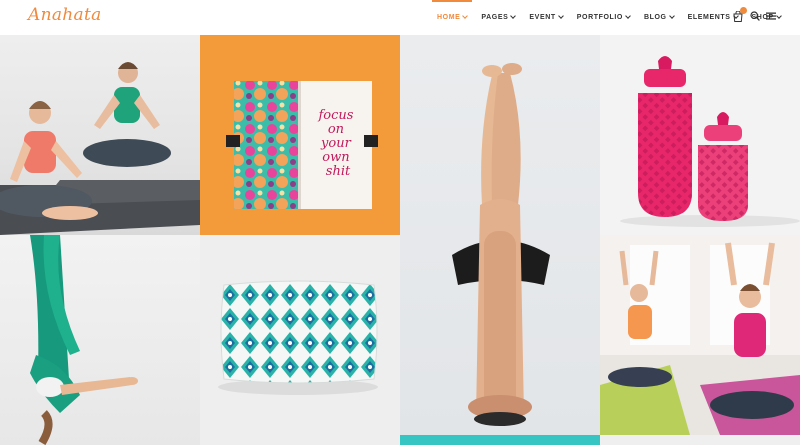 The image size is (800, 445). I want to click on menu-icon, so click(771, 16).